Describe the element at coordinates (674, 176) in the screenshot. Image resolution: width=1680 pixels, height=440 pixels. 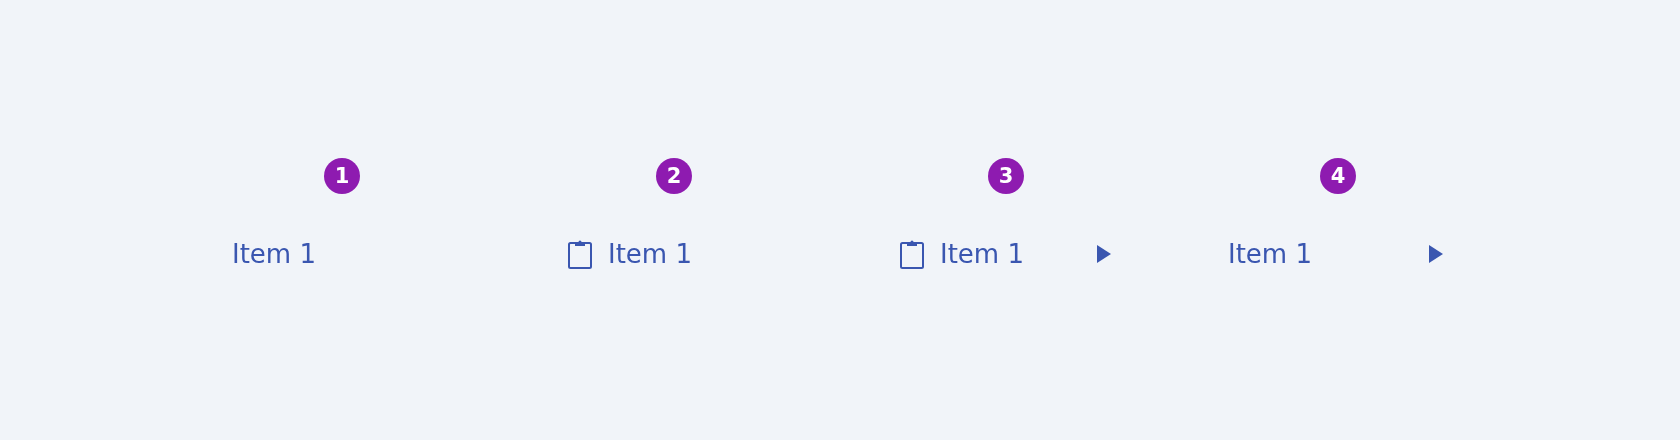
I see `number-badge: 2` at that location.